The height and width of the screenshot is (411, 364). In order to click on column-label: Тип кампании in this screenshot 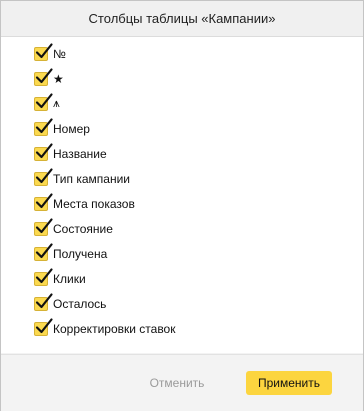, I will do `click(91, 178)`.